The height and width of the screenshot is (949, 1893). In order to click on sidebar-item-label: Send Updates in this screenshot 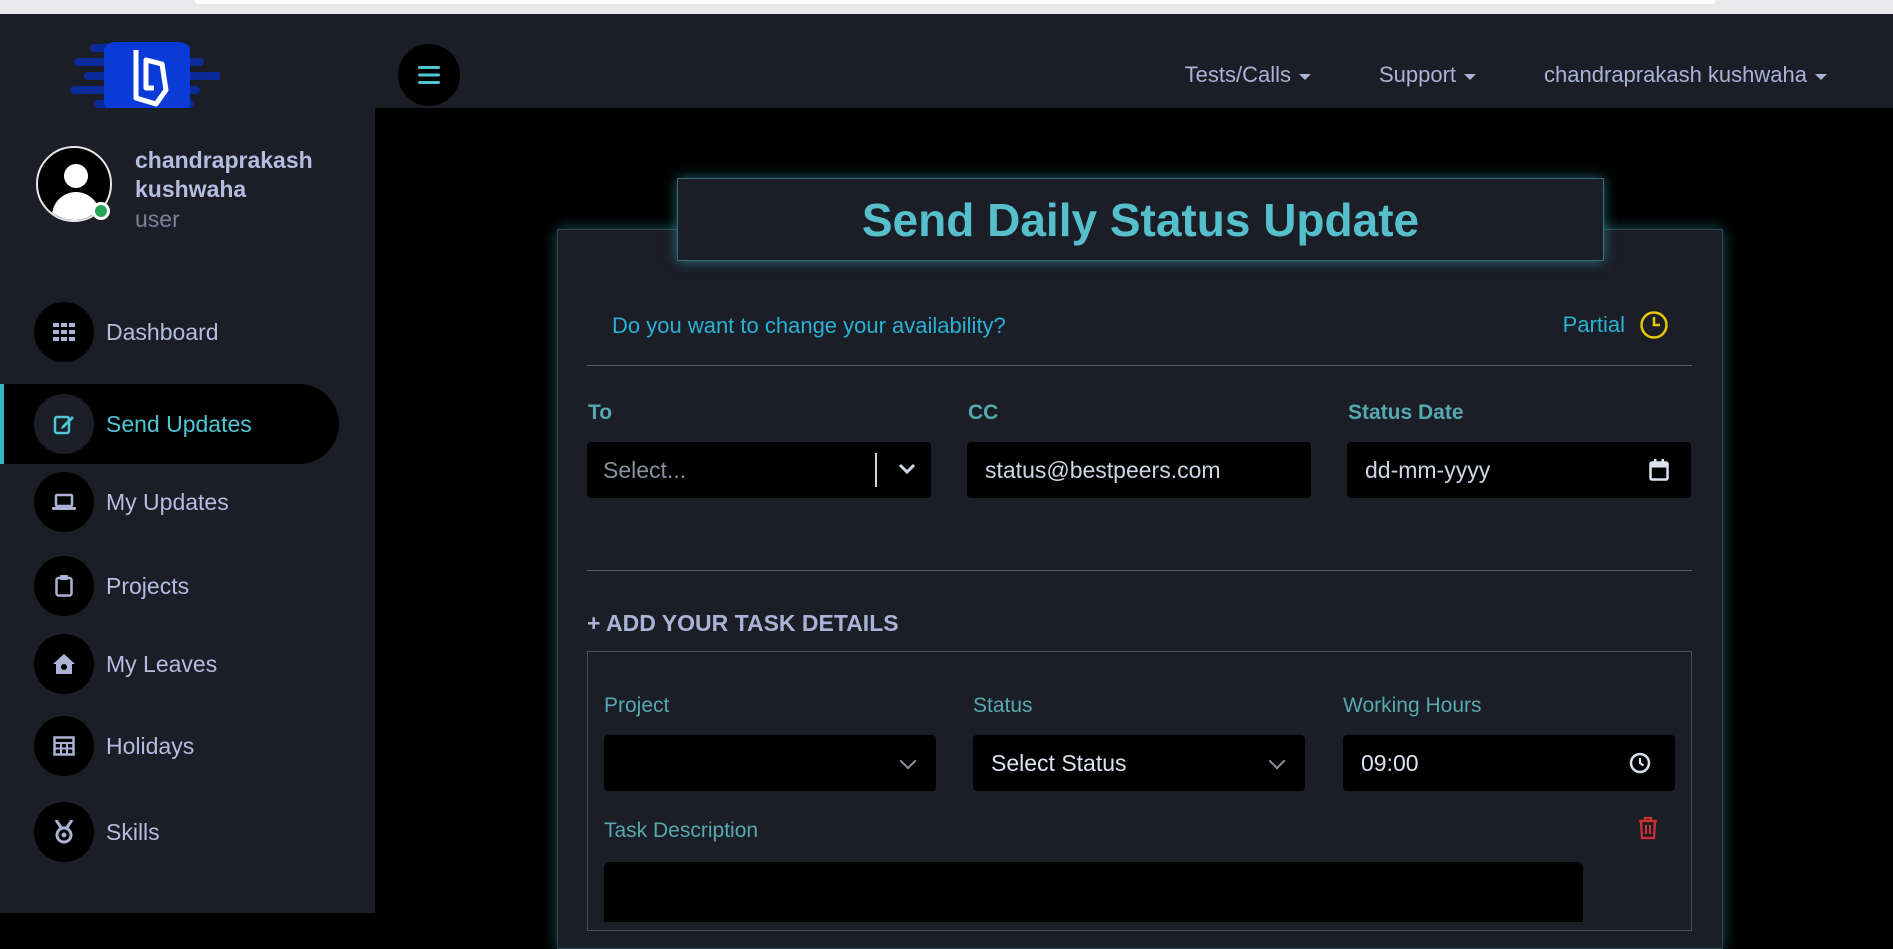, I will do `click(179, 423)`.